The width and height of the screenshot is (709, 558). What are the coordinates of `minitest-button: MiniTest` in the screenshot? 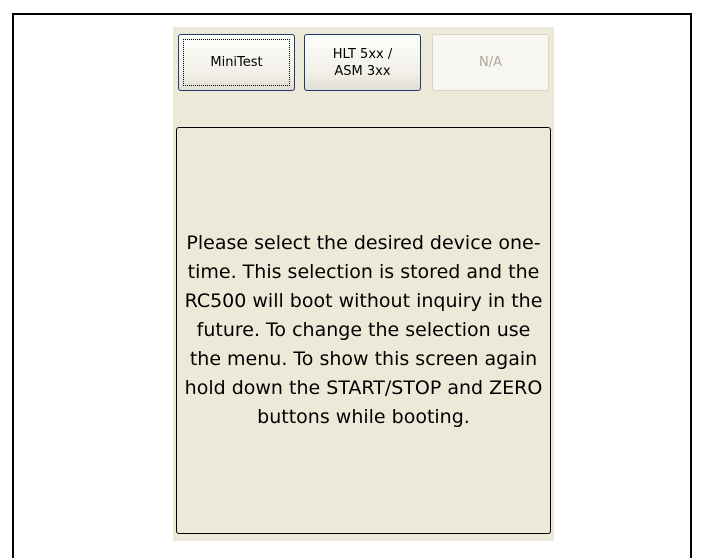 It's located at (236, 62).